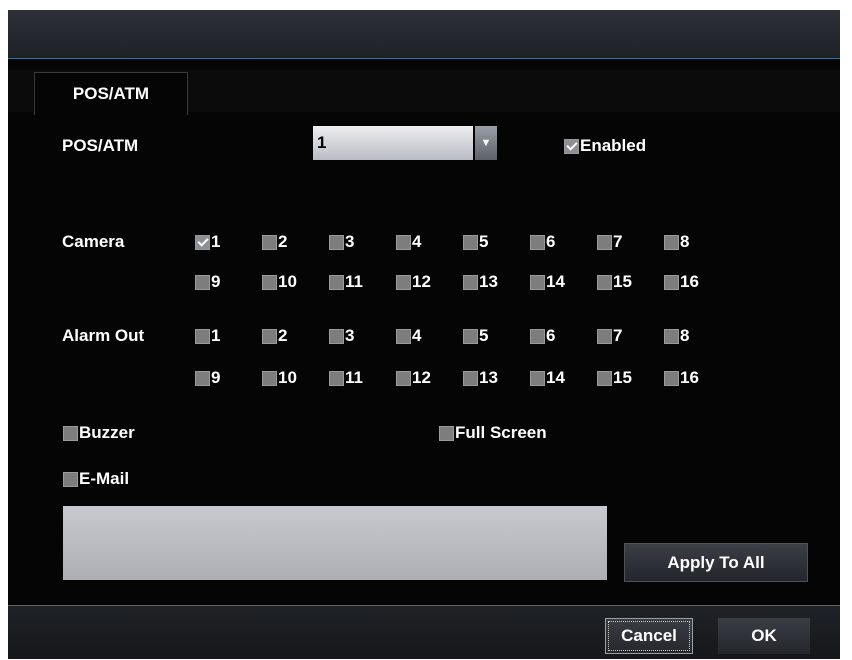  I want to click on buzzer-checkbox: Buzzer, so click(99, 433).